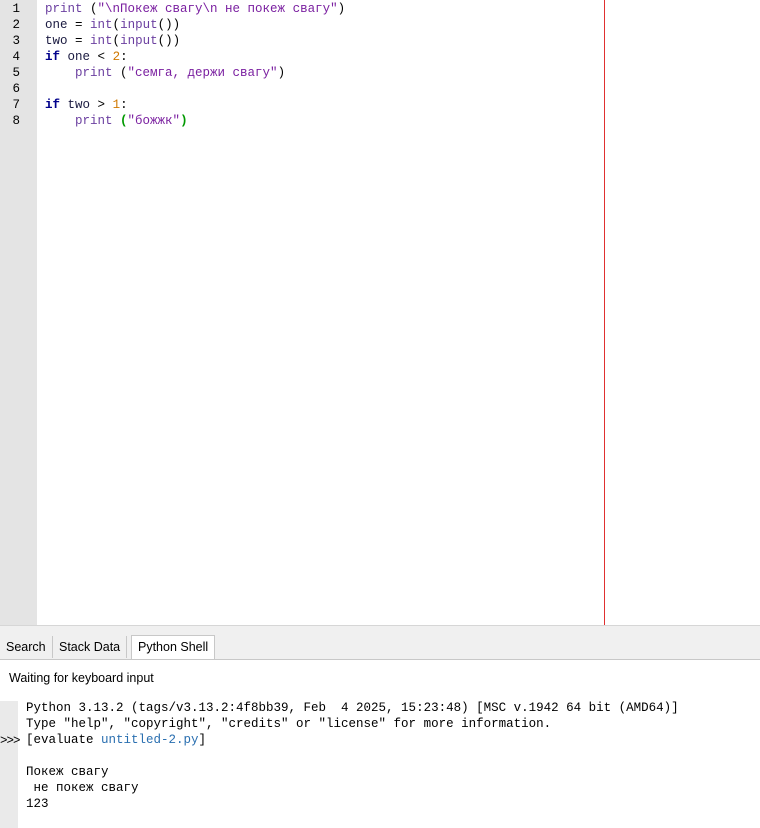  What do you see at coordinates (81, 678) in the screenshot?
I see `shell-status-text: Waiting for keyboard input` at bounding box center [81, 678].